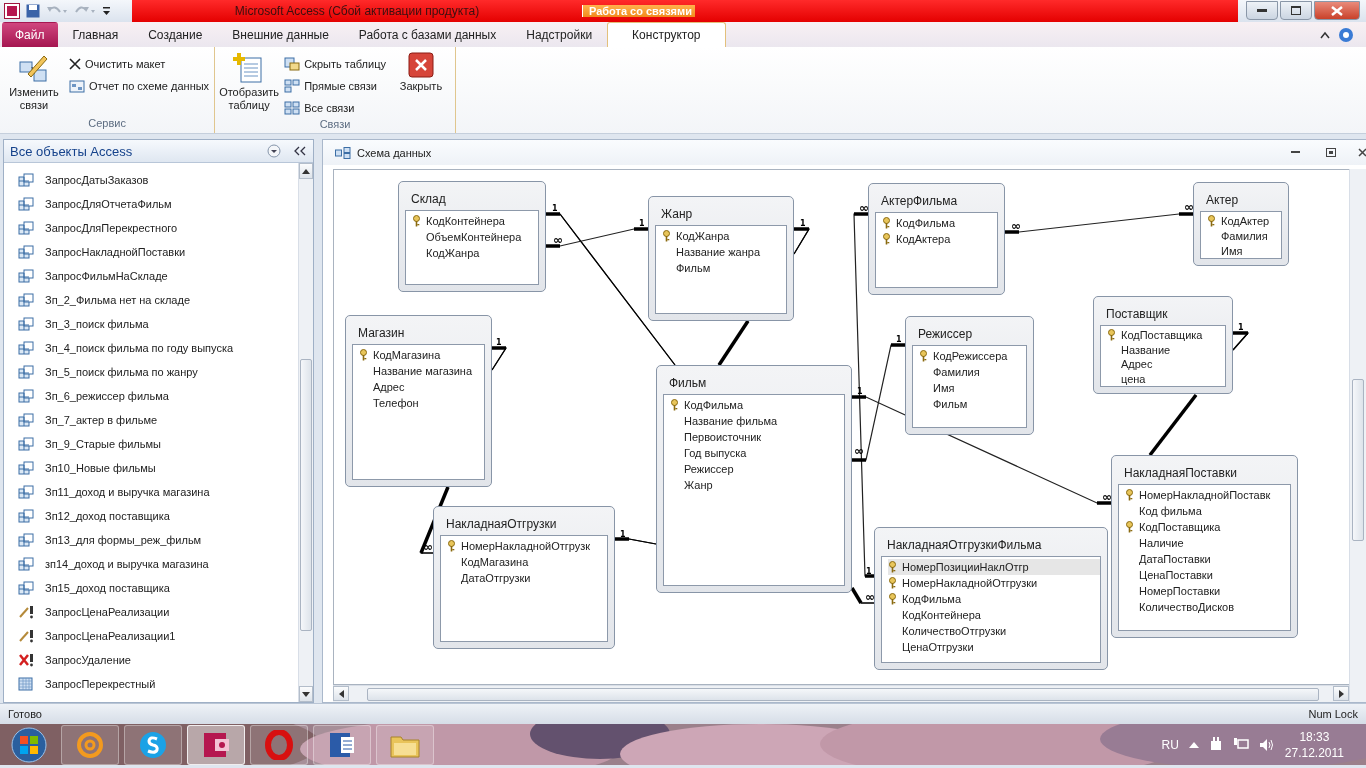  I want to click on scroll-down-button, so click(306, 694).